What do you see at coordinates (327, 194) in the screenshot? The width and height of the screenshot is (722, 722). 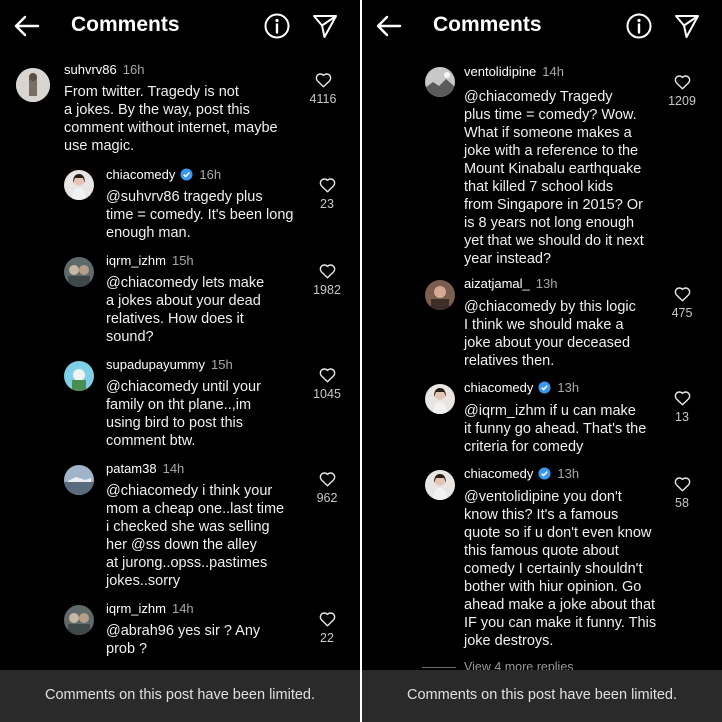 I see `like-button: 23` at bounding box center [327, 194].